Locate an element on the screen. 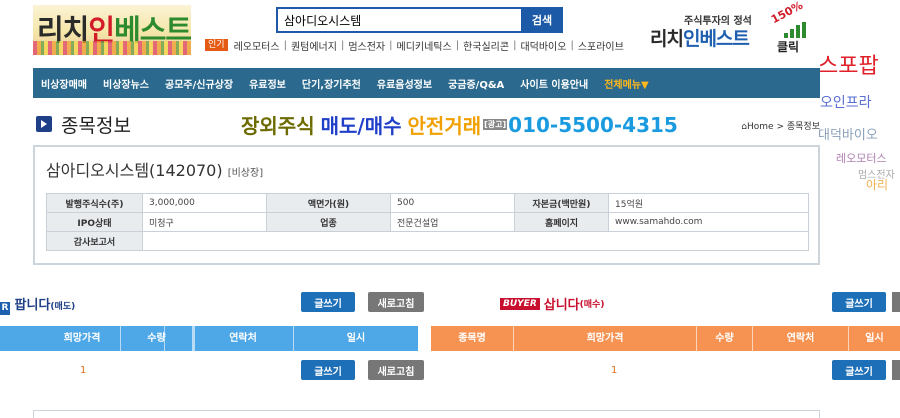 This screenshot has height=418, width=900. content-box is located at coordinates (426, 414).